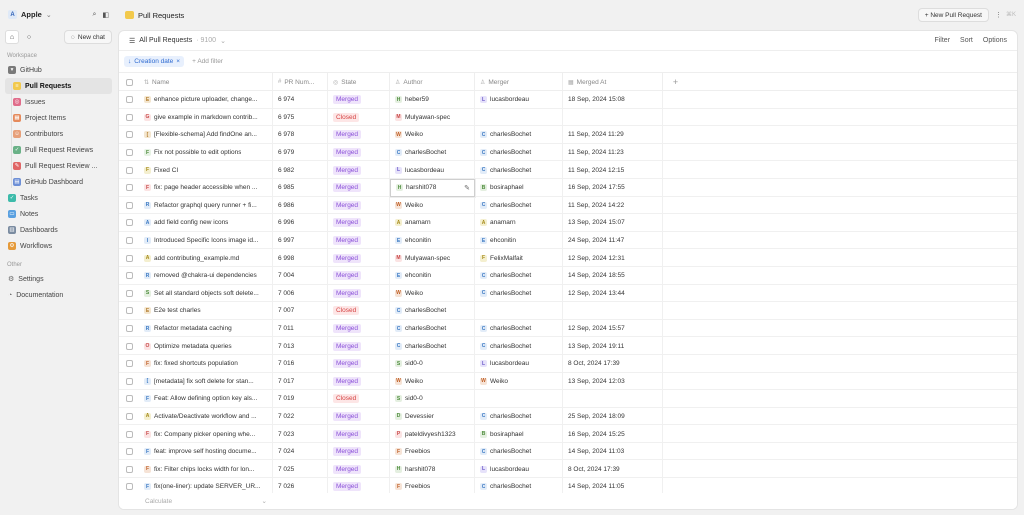 Image resolution: width=1024 pixels, height=515 pixels. I want to click on cell-author: Ppateldivyesh1323, so click(432, 434).